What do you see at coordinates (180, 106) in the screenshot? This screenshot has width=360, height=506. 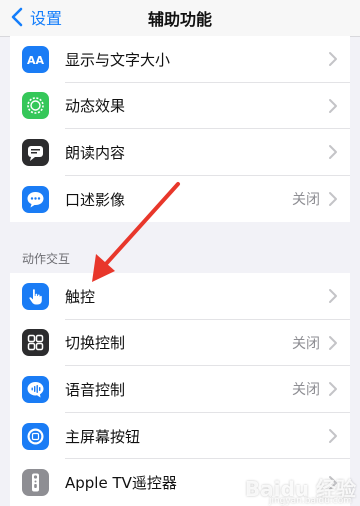 I see `row-motion: 动态效果` at bounding box center [180, 106].